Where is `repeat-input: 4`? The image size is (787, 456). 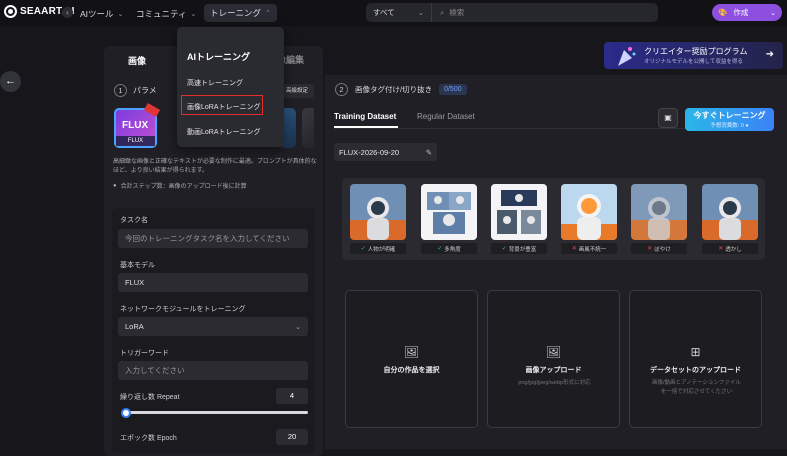
repeat-input: 4 is located at coordinates (292, 396).